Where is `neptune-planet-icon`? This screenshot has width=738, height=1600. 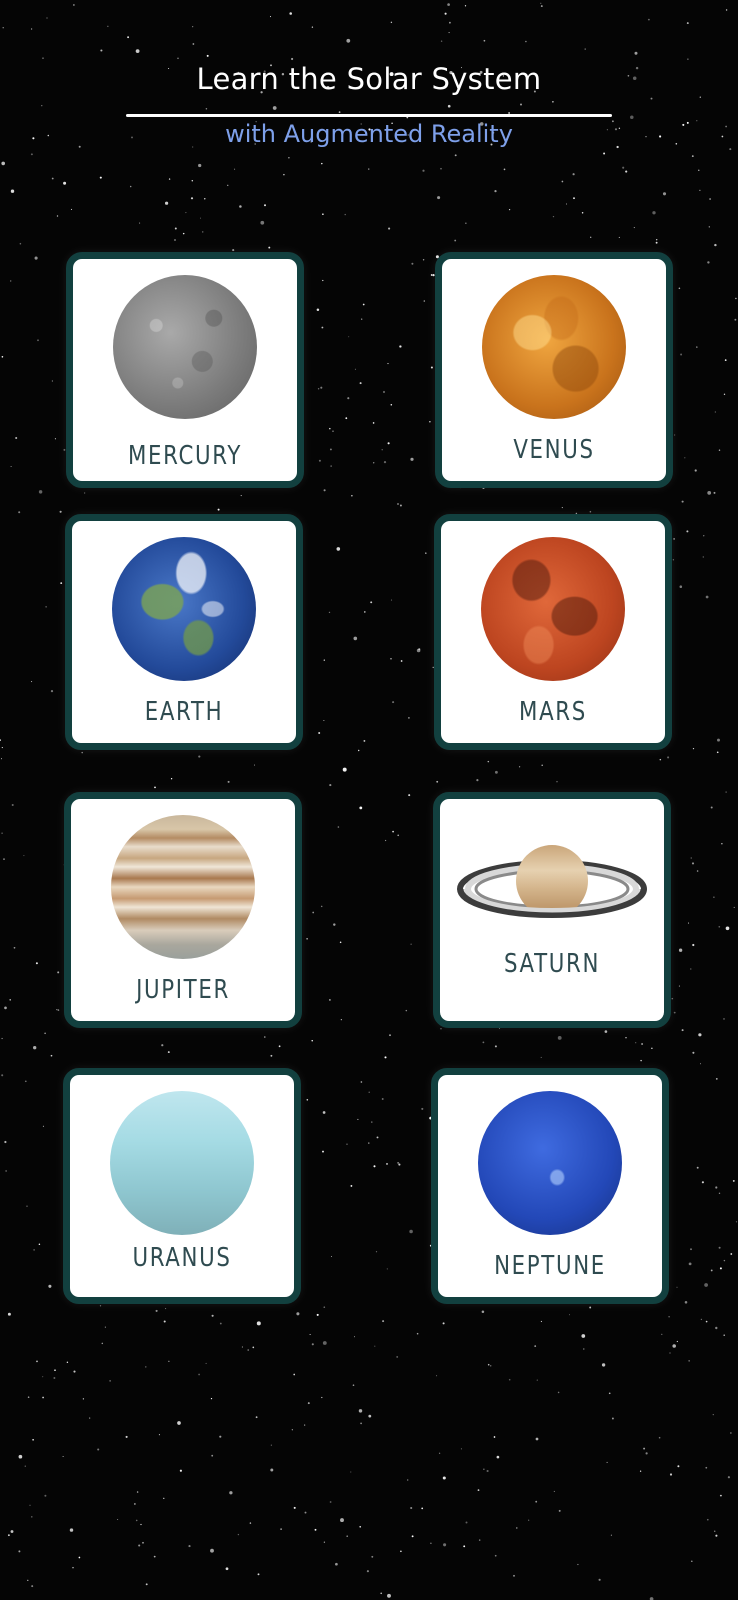
neptune-planet-icon is located at coordinates (550, 1163).